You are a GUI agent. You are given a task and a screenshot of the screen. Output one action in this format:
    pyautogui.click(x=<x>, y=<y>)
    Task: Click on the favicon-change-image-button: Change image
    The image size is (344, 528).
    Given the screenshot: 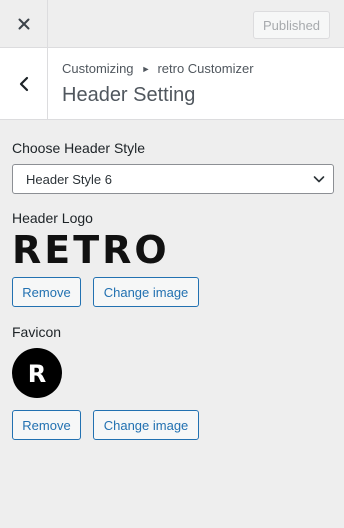 What is the action you would take?
    pyautogui.click(x=146, y=425)
    